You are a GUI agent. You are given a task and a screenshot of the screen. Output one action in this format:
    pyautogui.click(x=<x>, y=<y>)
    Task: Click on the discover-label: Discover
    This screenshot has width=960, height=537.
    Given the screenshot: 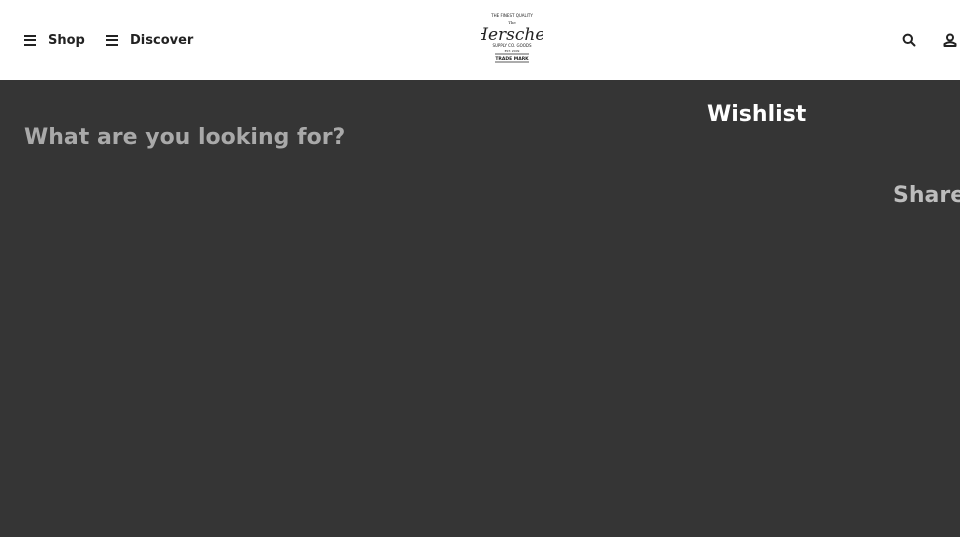 What is the action you would take?
    pyautogui.click(x=162, y=40)
    